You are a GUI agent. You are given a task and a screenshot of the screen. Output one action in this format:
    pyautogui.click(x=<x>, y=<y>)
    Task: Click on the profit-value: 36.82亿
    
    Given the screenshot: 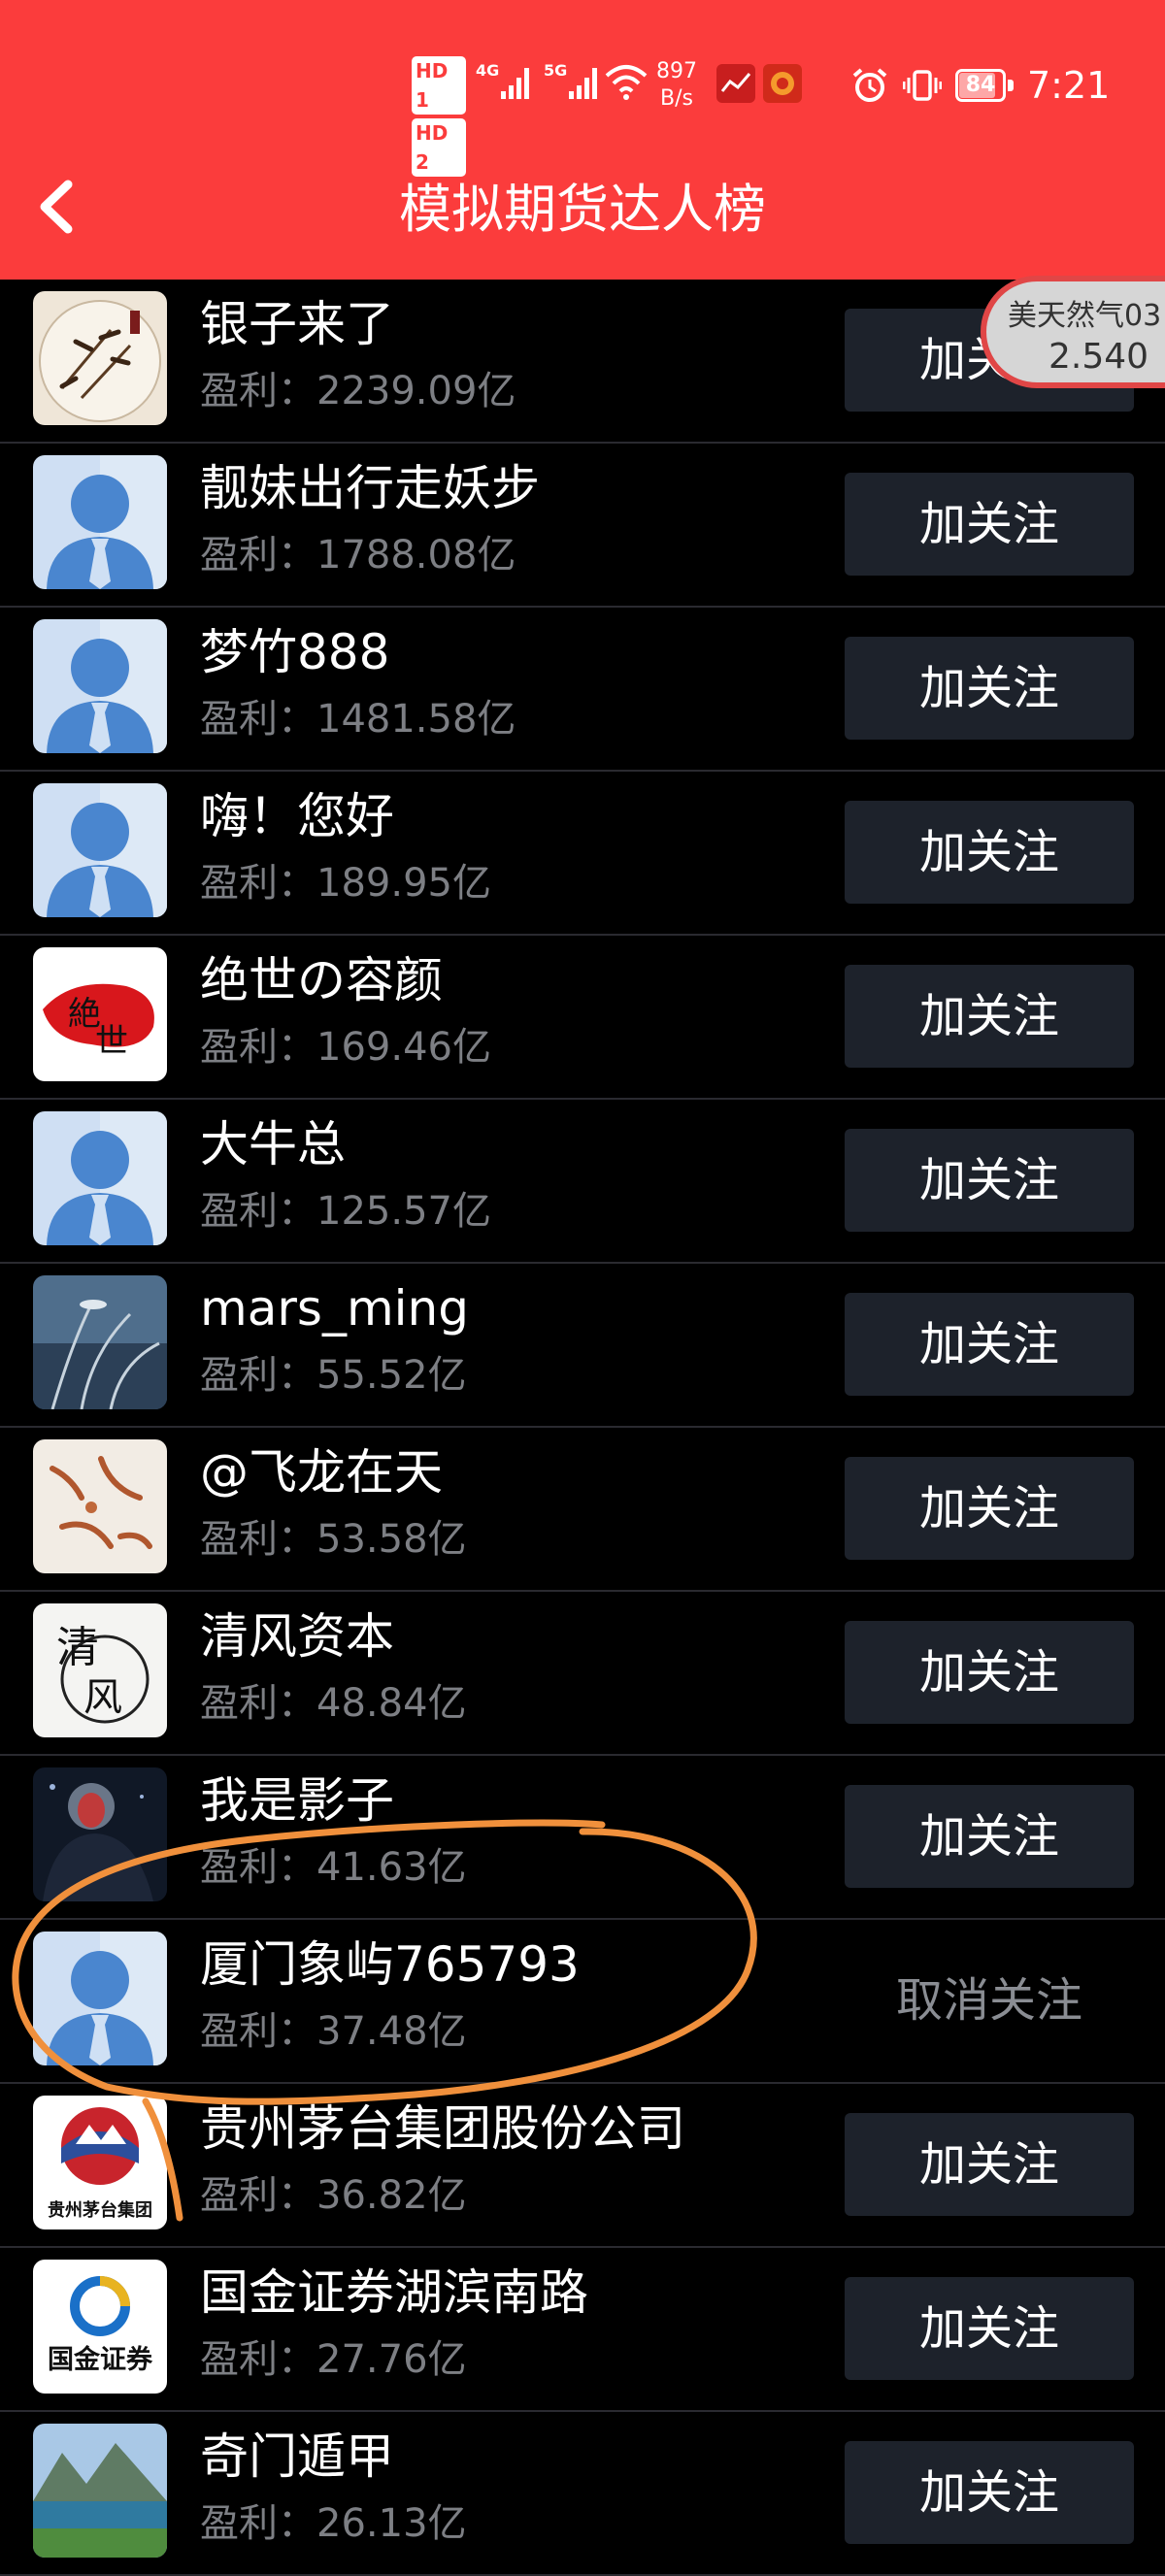 What is the action you would take?
    pyautogui.click(x=391, y=2195)
    